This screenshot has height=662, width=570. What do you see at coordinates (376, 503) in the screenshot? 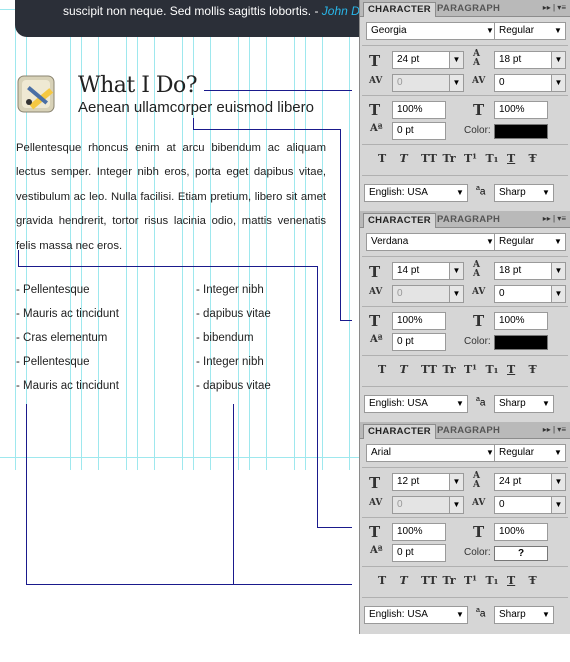
I see `kerning-icon: AV` at bounding box center [376, 503].